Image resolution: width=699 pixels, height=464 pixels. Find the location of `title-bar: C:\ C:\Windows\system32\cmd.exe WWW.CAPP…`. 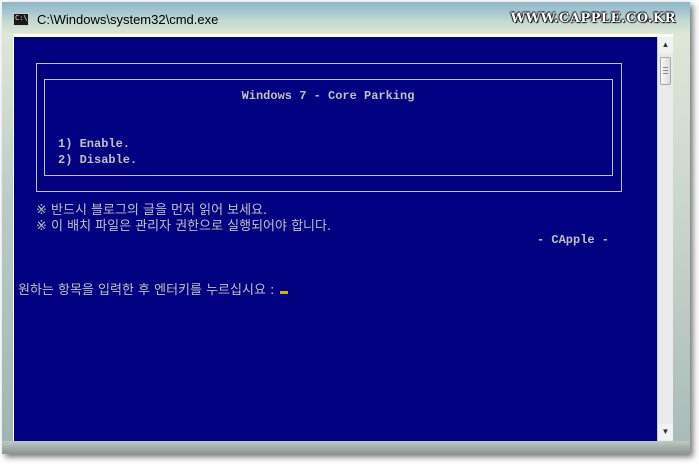

title-bar: C:\ C:\Windows\system32\cmd.exe WWW.CAPP… is located at coordinates (346, 18).